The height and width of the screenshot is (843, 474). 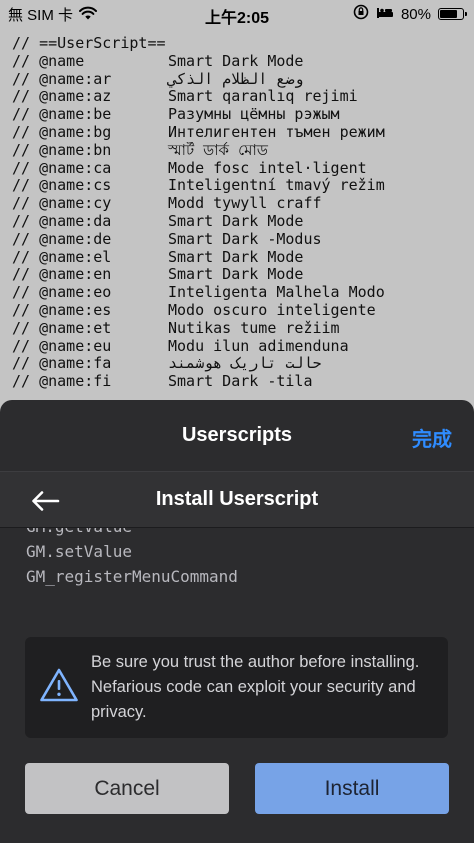 I want to click on code-value: Smart Dark -Modus, so click(x=245, y=239).